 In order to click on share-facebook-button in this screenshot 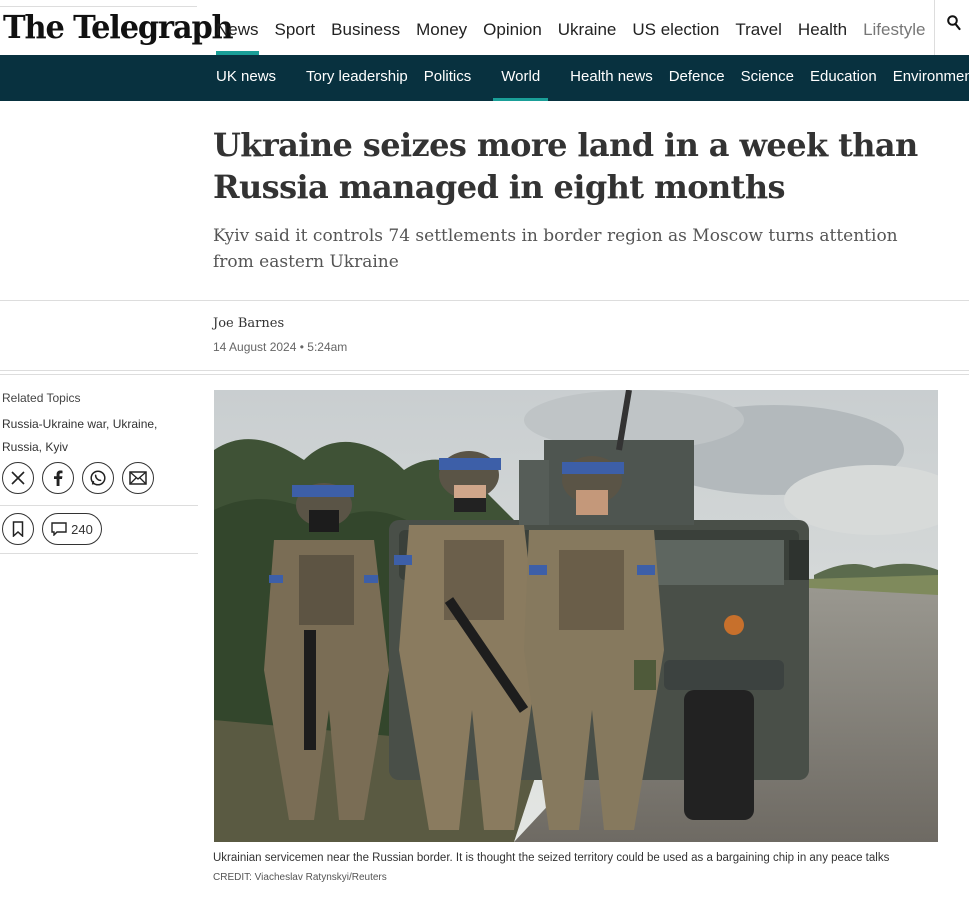, I will do `click(58, 478)`.